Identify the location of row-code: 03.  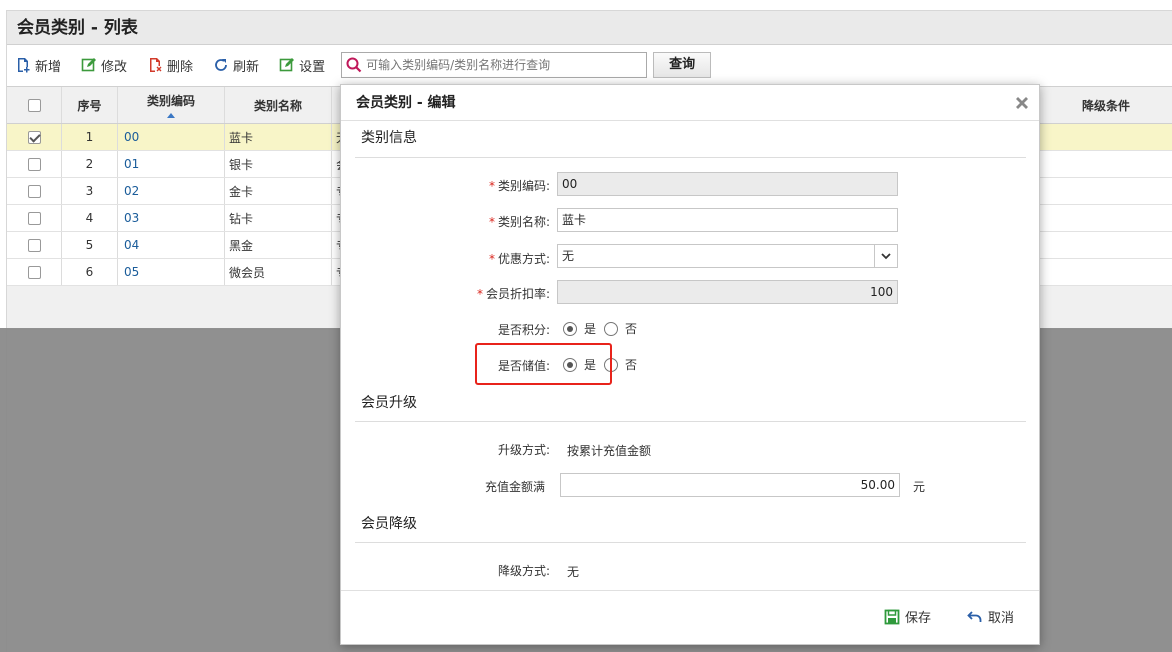
(171, 218).